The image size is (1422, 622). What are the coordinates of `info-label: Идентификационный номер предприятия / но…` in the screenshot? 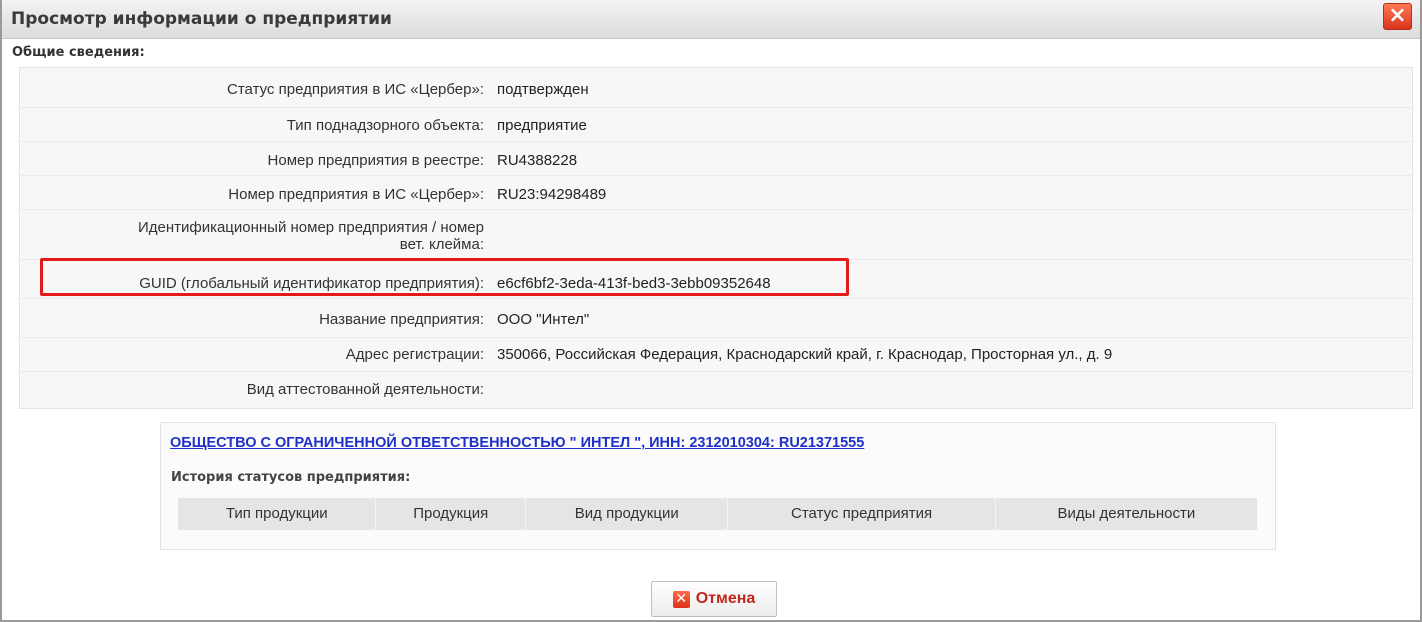 It's located at (310, 227).